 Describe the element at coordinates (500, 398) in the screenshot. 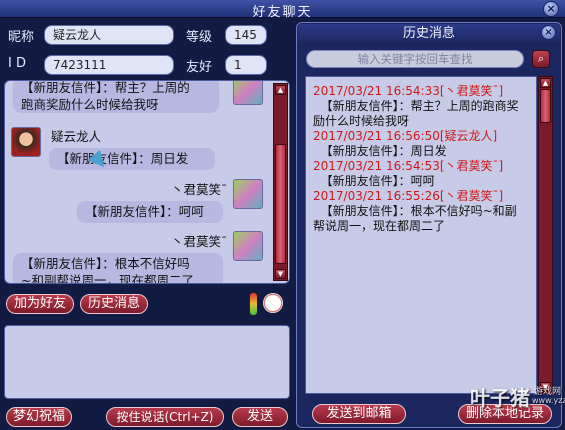

I see `watermark-logo: 叶子猪` at that location.